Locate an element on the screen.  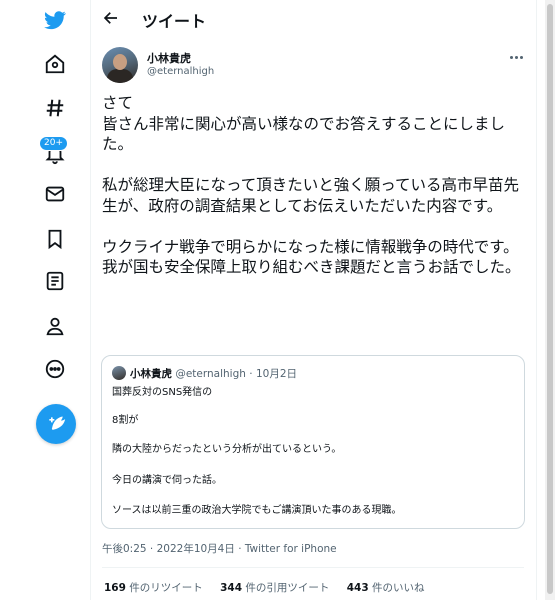
scrollbar-thumb is located at coordinates (550, 299).